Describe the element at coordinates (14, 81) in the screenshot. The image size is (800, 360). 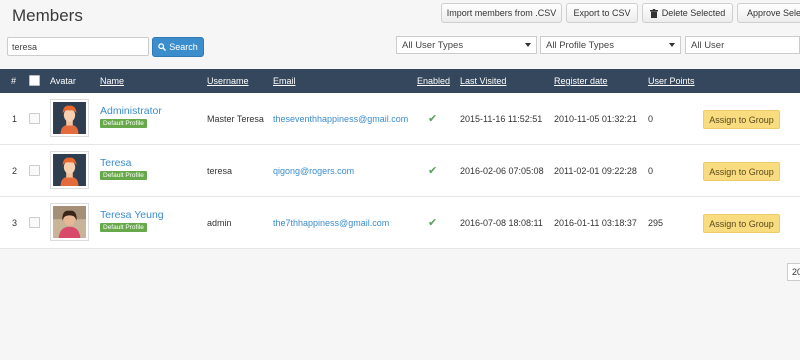
I see `header-index: #` at that location.